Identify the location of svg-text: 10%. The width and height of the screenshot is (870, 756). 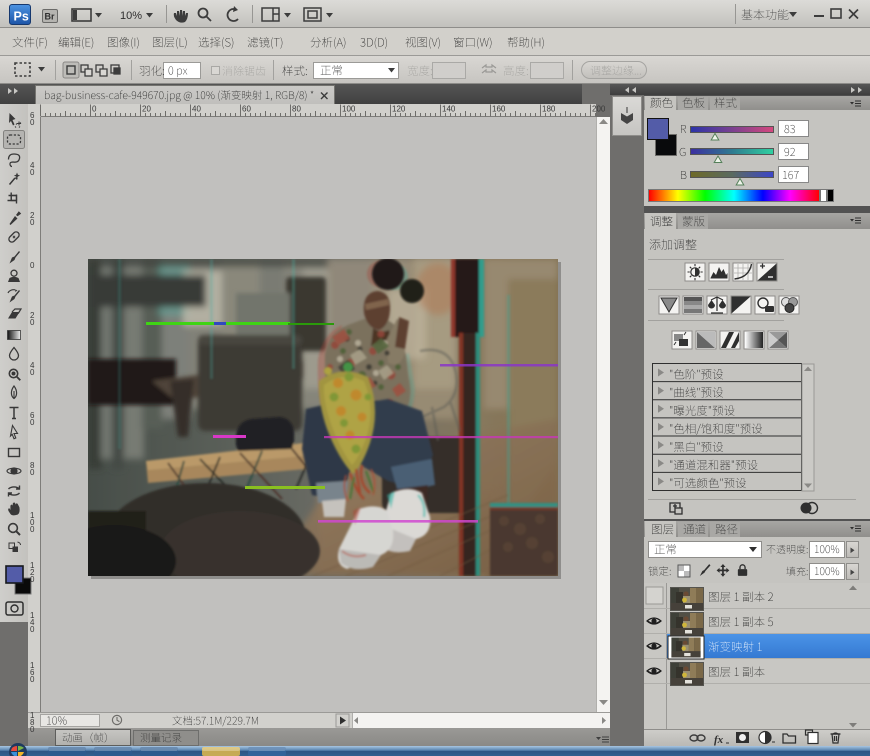
(131, 16).